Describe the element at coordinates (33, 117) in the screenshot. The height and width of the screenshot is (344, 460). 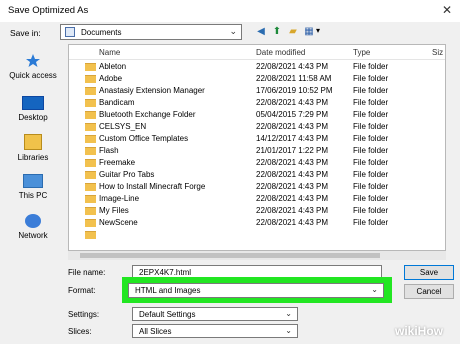
I see `place-label: Desktop` at that location.